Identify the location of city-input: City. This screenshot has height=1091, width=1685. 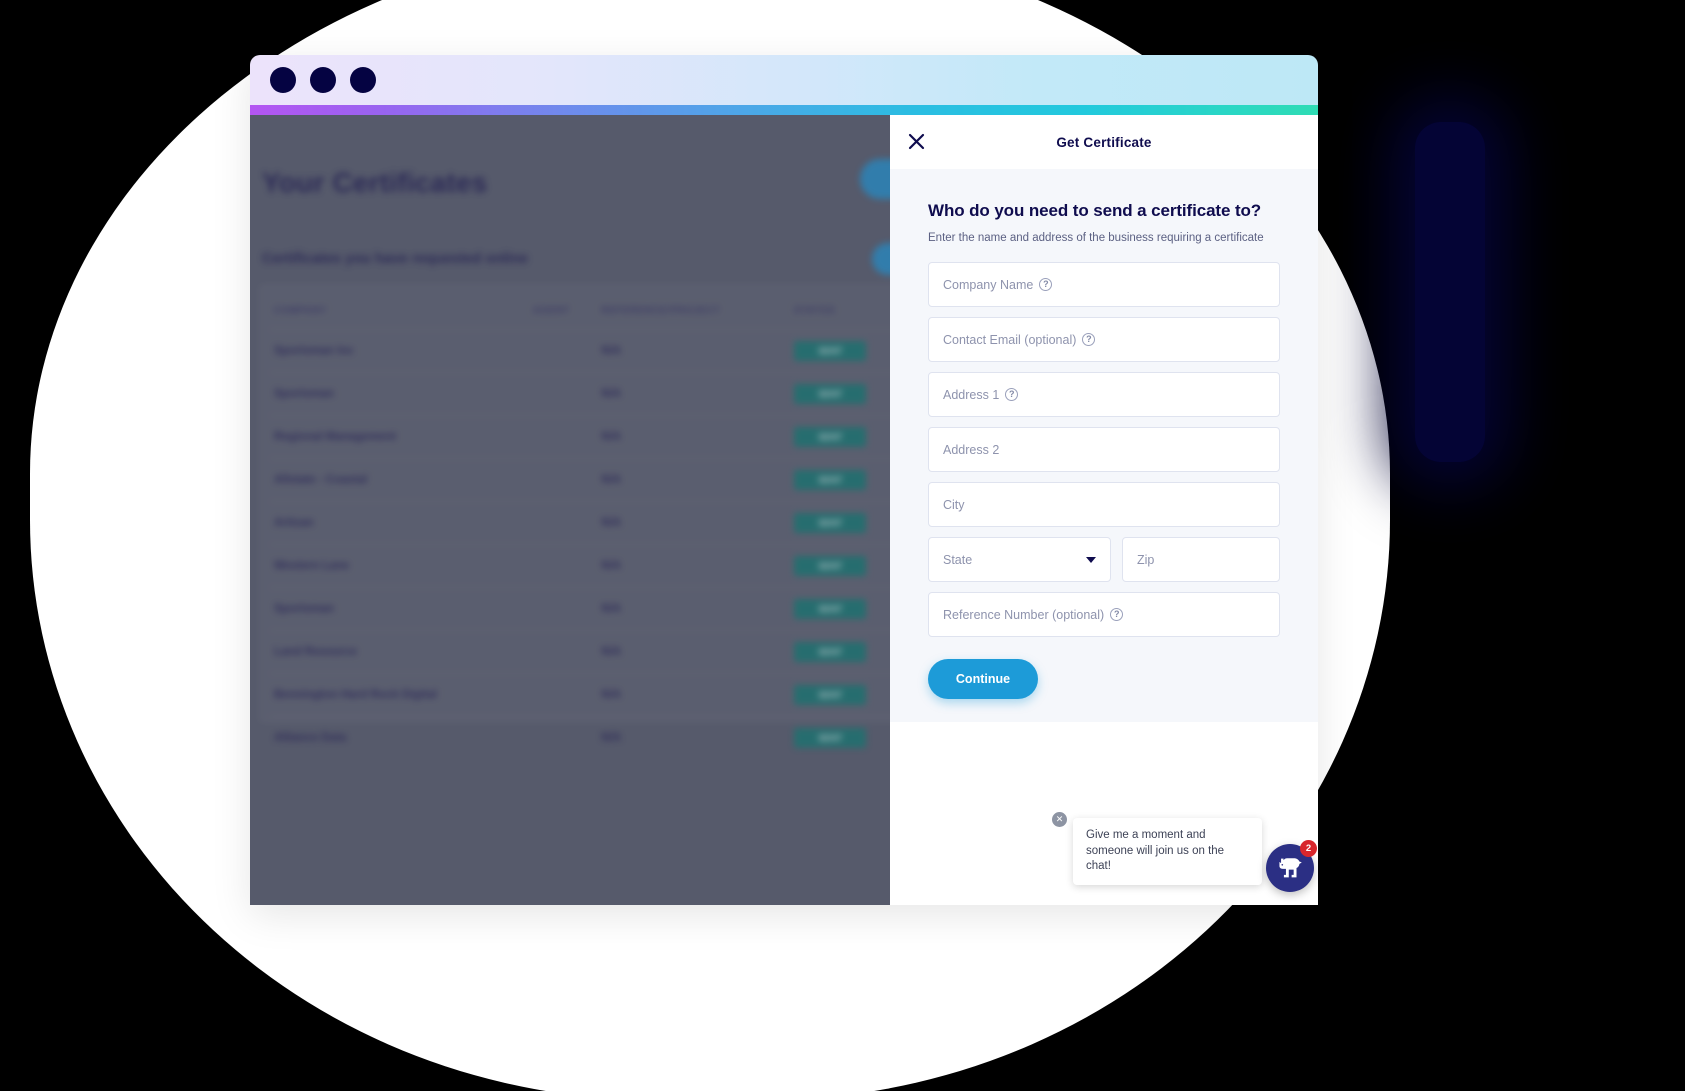
(1104, 504).